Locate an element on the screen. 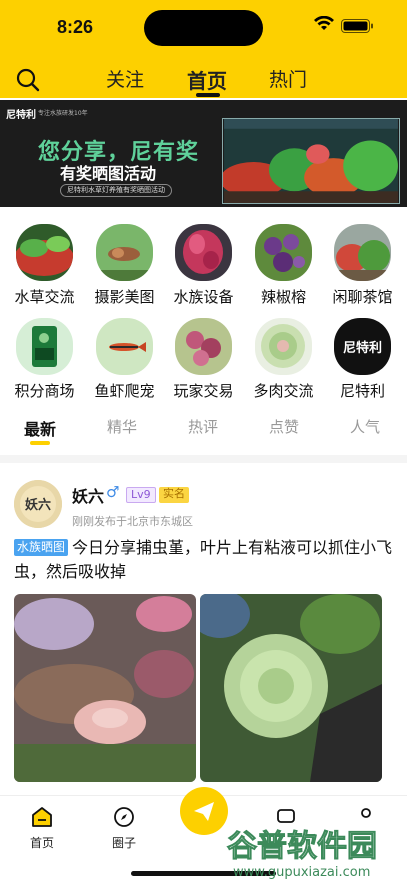  category-item: 多肉交流 is located at coordinates (283, 359).